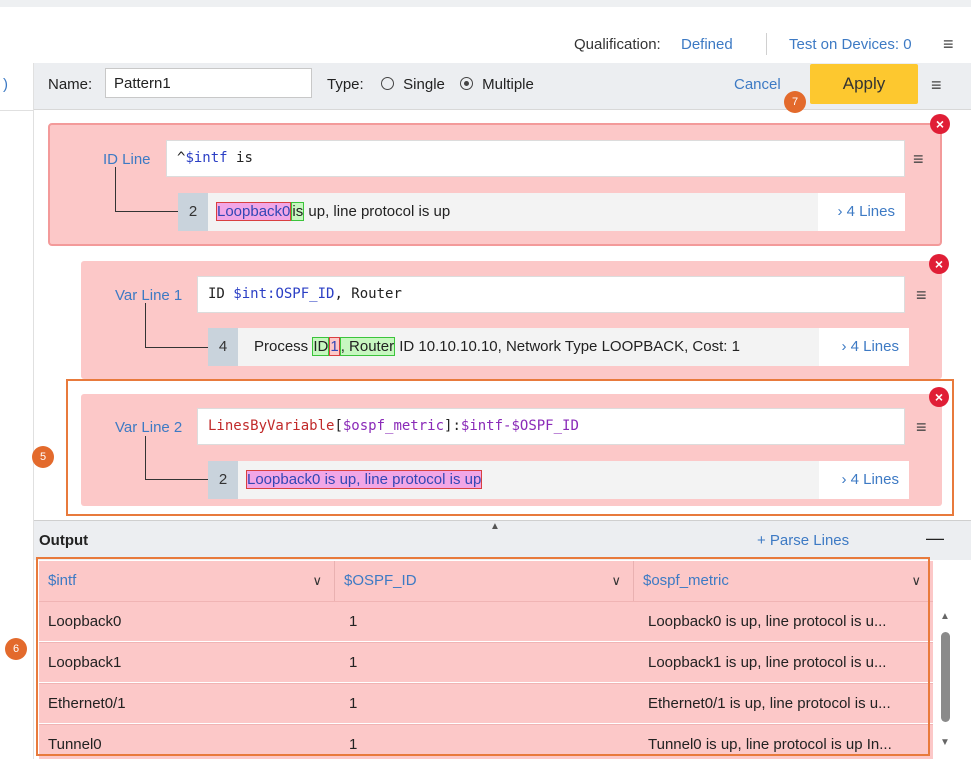  What do you see at coordinates (176, 325) in the screenshot?
I see `var-line-1-connector` at bounding box center [176, 325].